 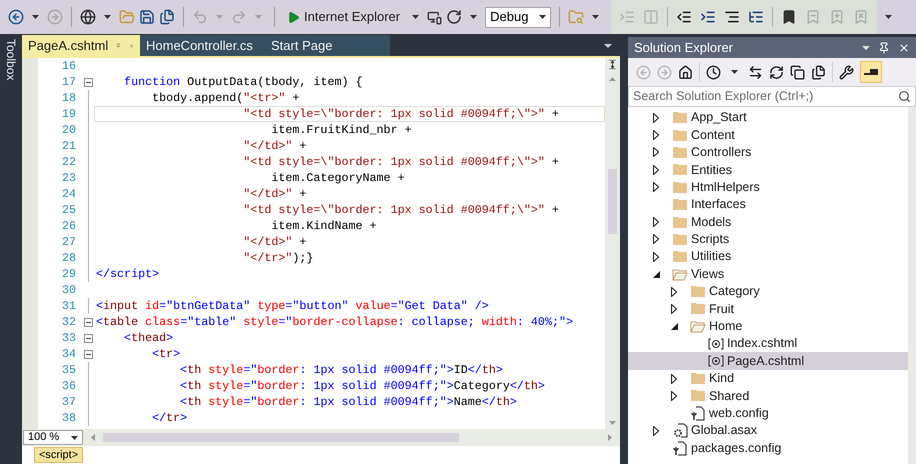 I want to click on tree-item: Utilities, so click(x=768, y=257).